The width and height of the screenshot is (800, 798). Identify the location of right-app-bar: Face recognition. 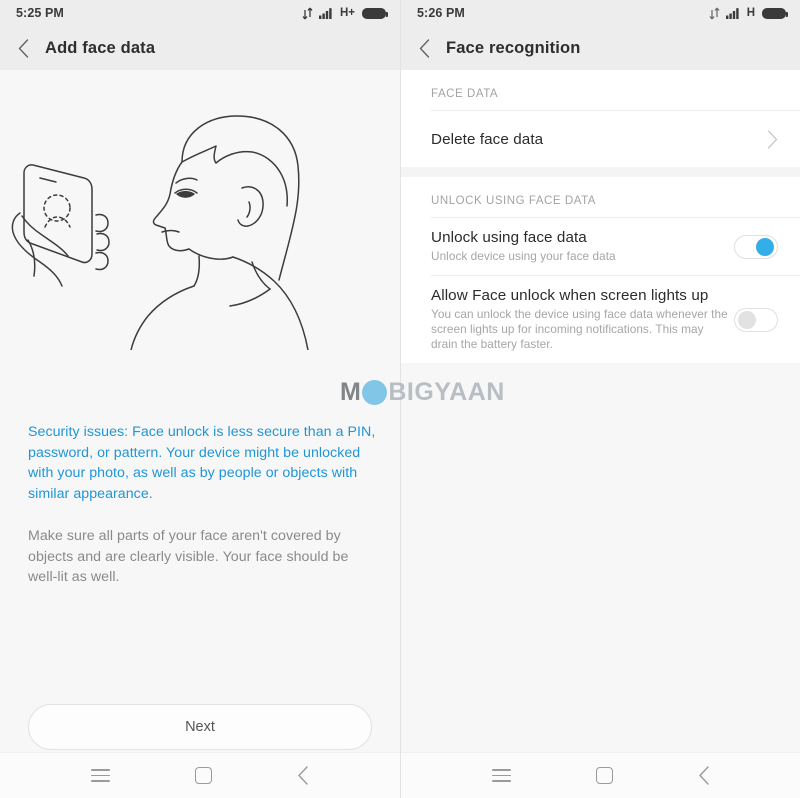
(600, 48).